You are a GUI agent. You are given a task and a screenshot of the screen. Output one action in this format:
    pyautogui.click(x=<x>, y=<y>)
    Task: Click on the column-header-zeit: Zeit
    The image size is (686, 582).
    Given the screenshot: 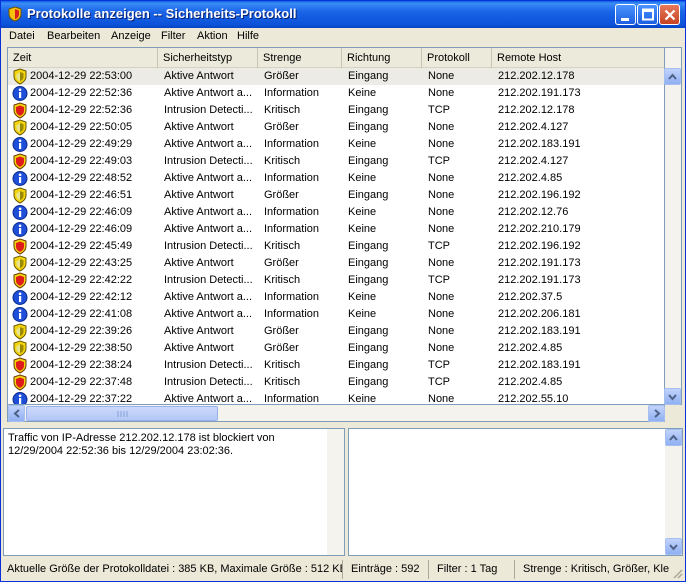 What is the action you would take?
    pyautogui.click(x=83, y=58)
    